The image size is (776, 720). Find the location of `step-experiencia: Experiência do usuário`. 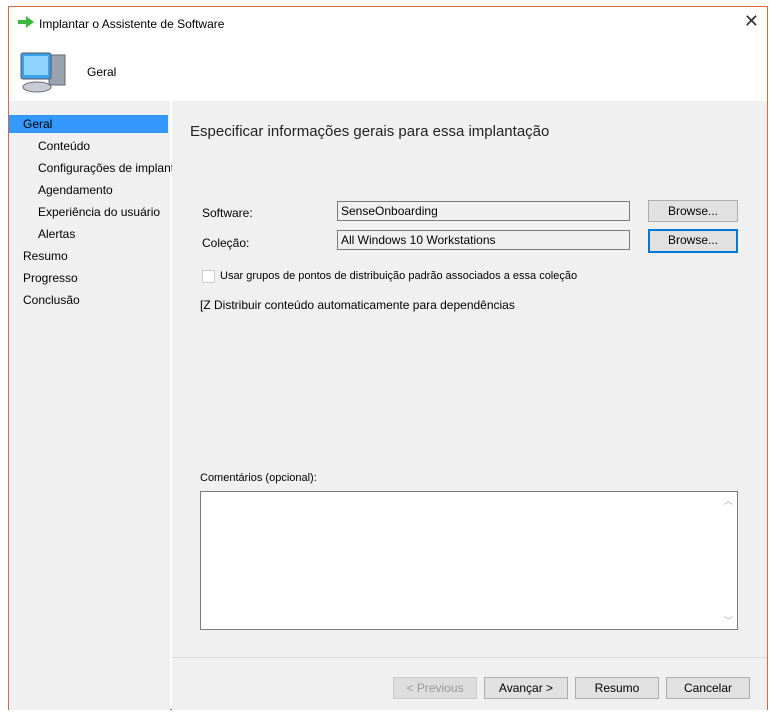

step-experiencia: Experiência do usuário is located at coordinates (99, 212).